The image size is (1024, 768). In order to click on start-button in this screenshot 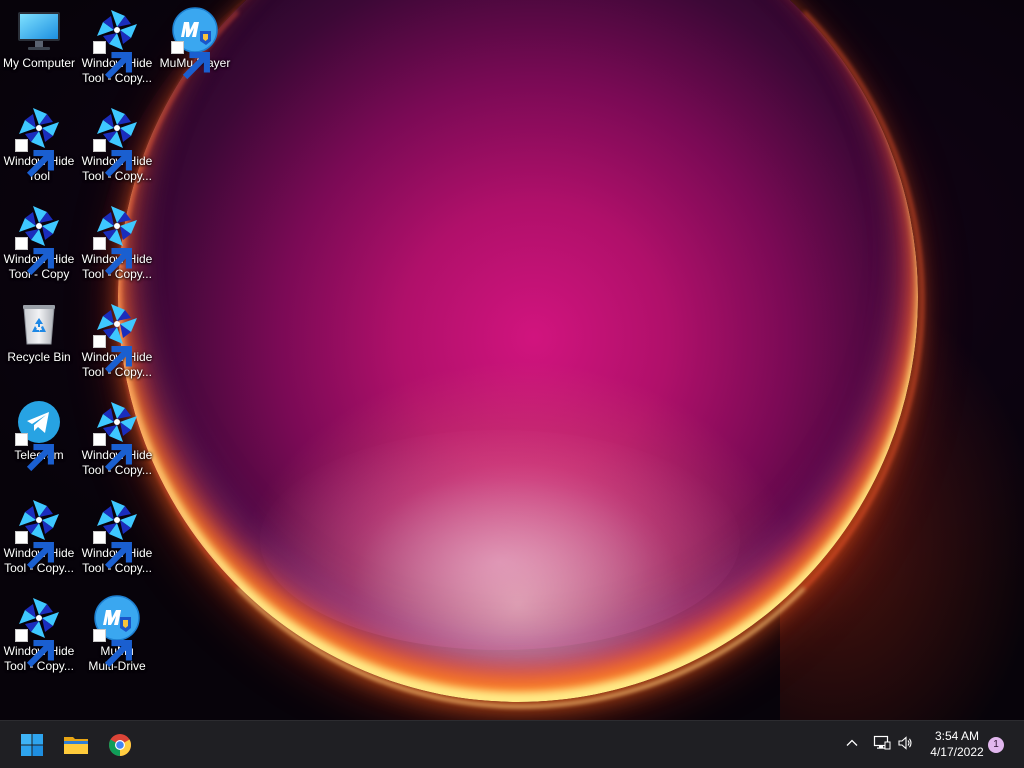, I will do `click(32, 745)`.